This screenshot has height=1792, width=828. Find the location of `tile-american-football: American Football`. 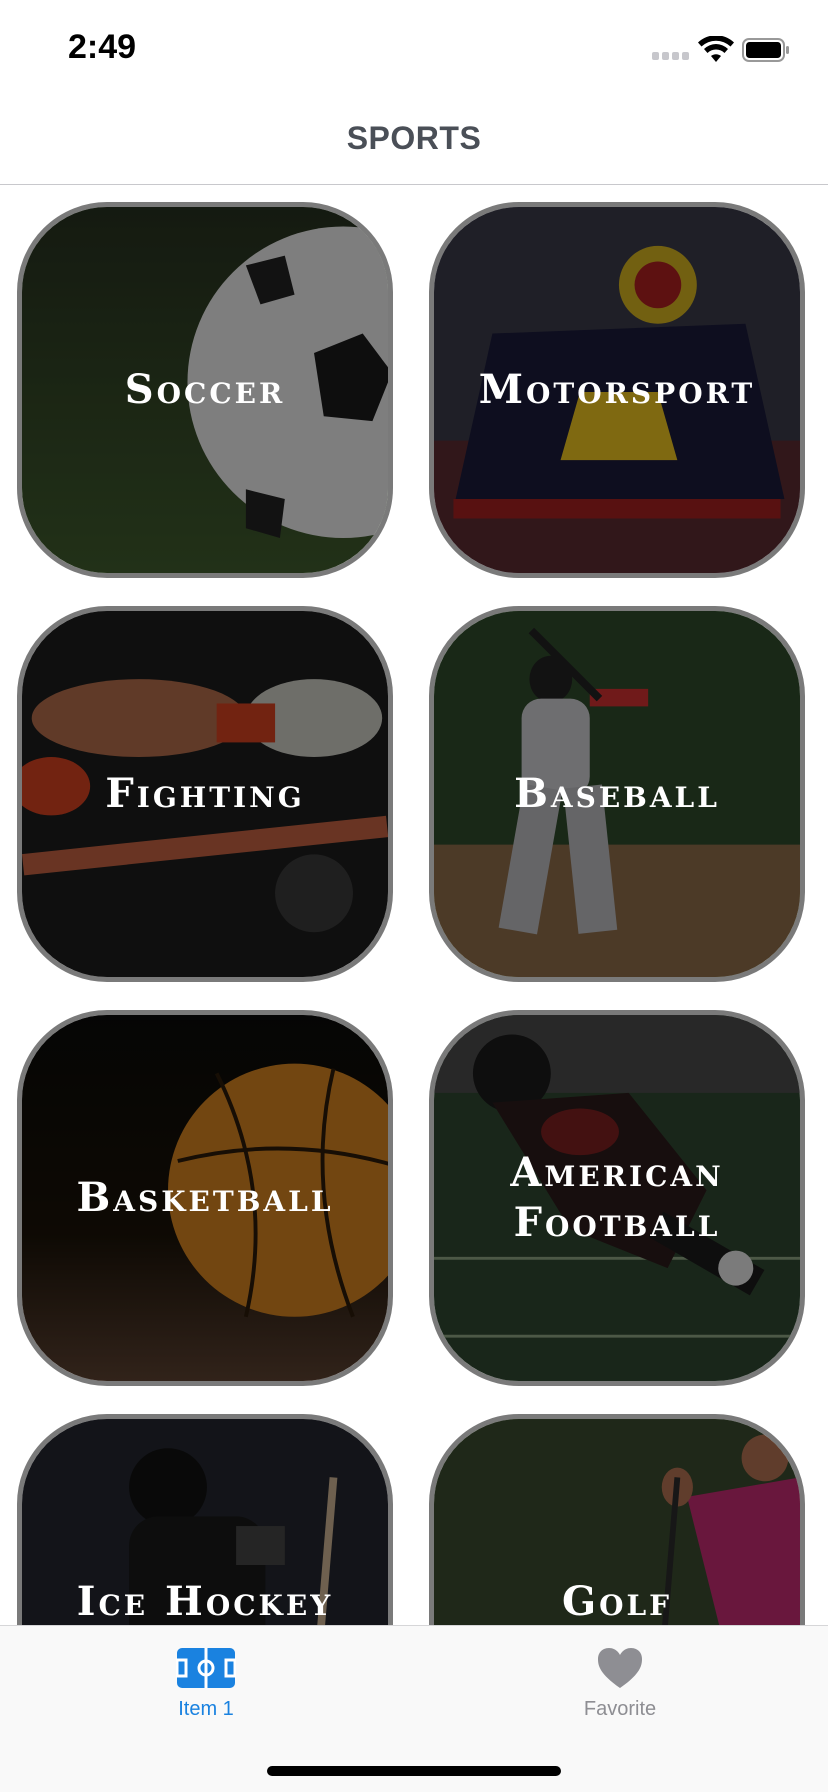

tile-american-football: American Football is located at coordinates (617, 1198).